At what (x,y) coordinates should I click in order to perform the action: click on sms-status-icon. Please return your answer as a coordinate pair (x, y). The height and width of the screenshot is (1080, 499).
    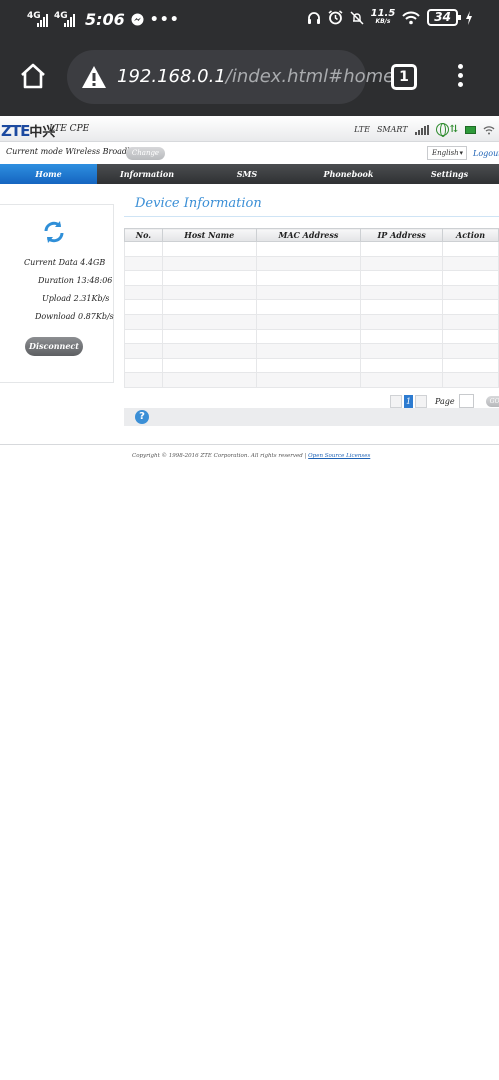
    Looking at the image, I should click on (470, 129).